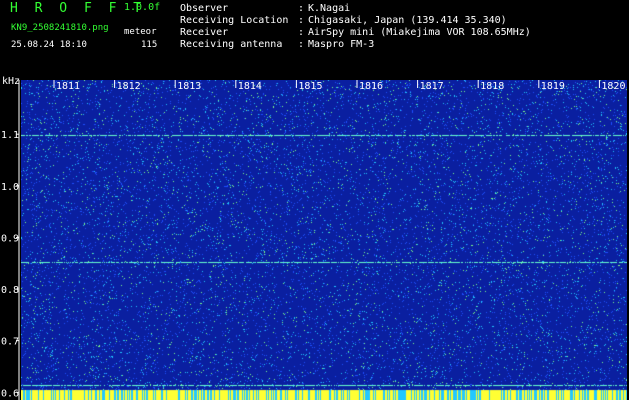 The image size is (629, 400). What do you see at coordinates (310, 86) in the screenshot?
I see `time-tick-label: 1815` at bounding box center [310, 86].